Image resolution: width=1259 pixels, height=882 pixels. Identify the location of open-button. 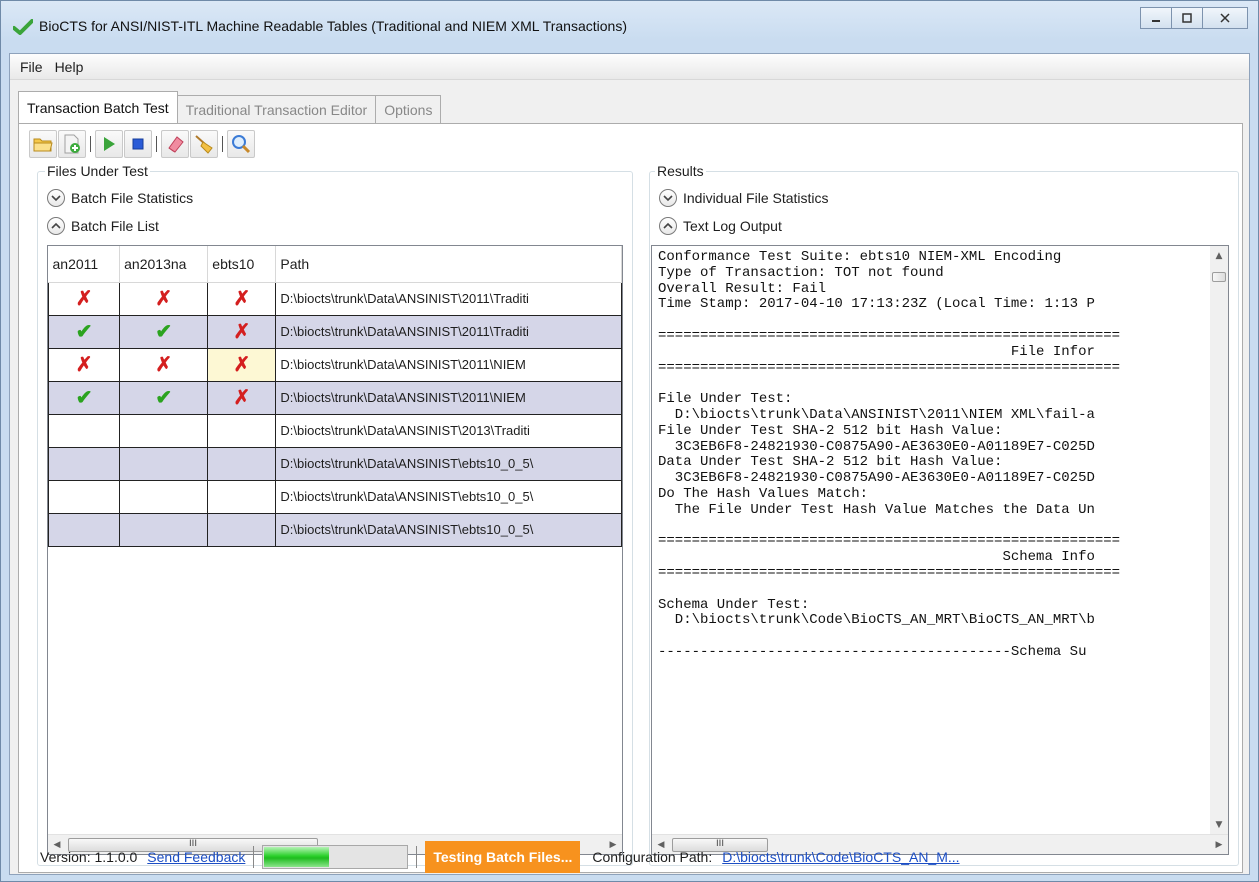
(43, 144).